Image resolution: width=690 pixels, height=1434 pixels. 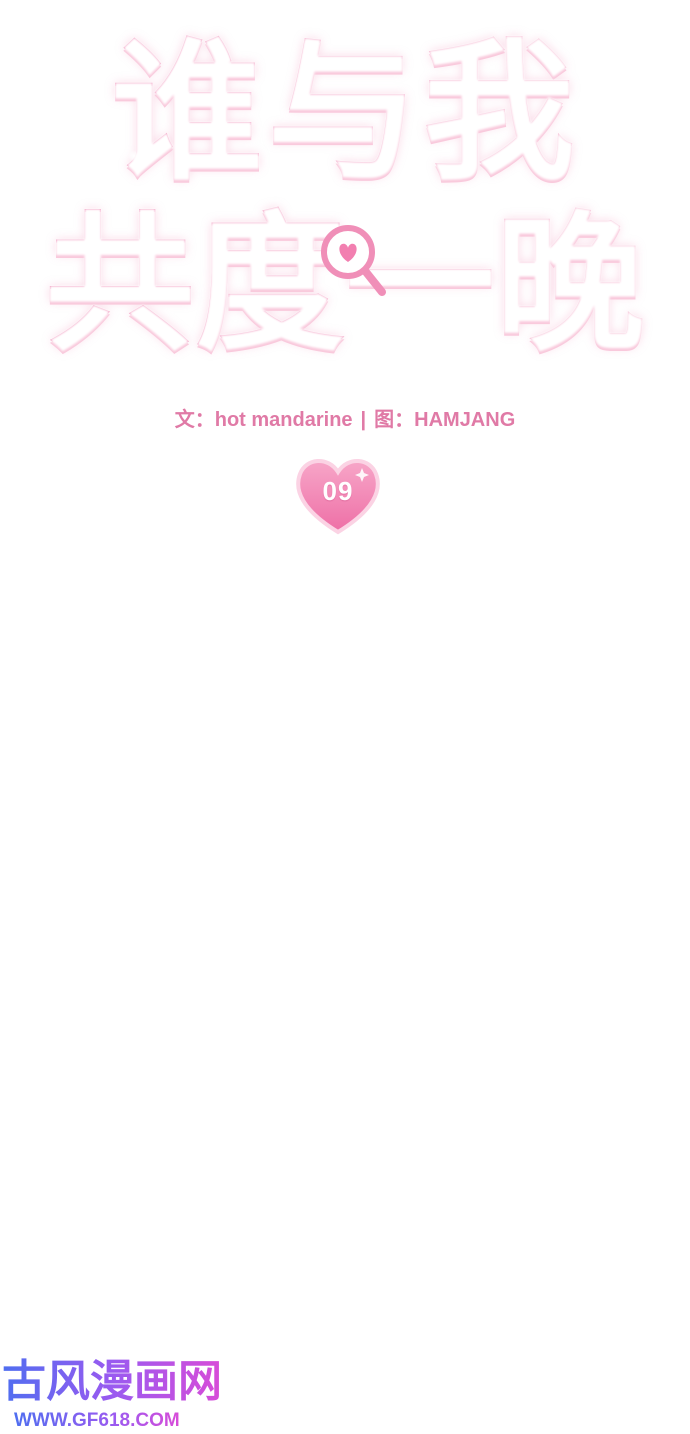 I want to click on watermark-logo: 古风漫画网, so click(x=112, y=1382).